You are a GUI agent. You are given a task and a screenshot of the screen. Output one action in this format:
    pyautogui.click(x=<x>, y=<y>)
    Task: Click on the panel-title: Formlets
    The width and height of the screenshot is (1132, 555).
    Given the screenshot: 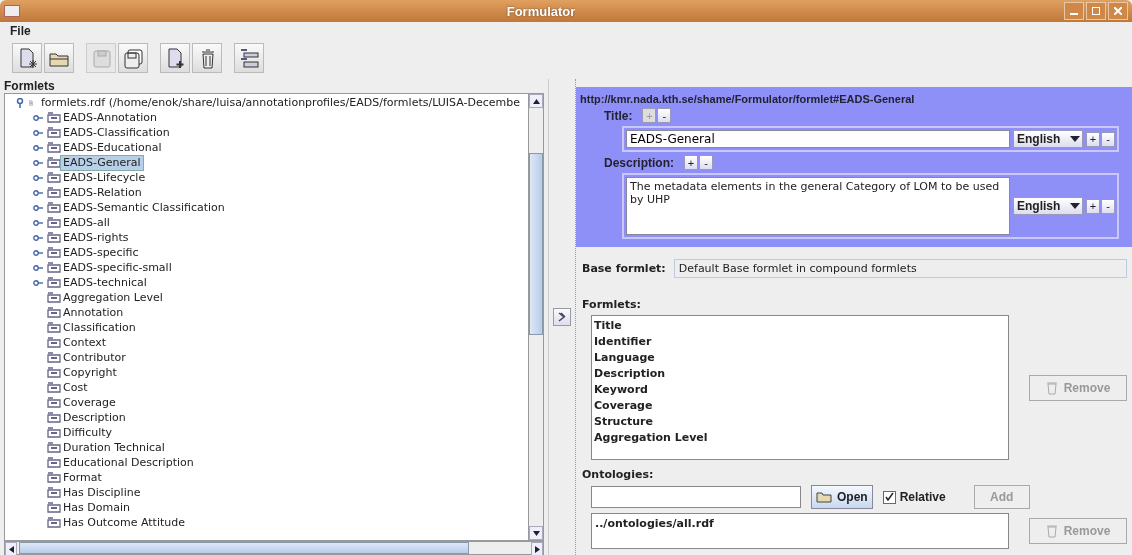 What is the action you would take?
    pyautogui.click(x=29, y=86)
    